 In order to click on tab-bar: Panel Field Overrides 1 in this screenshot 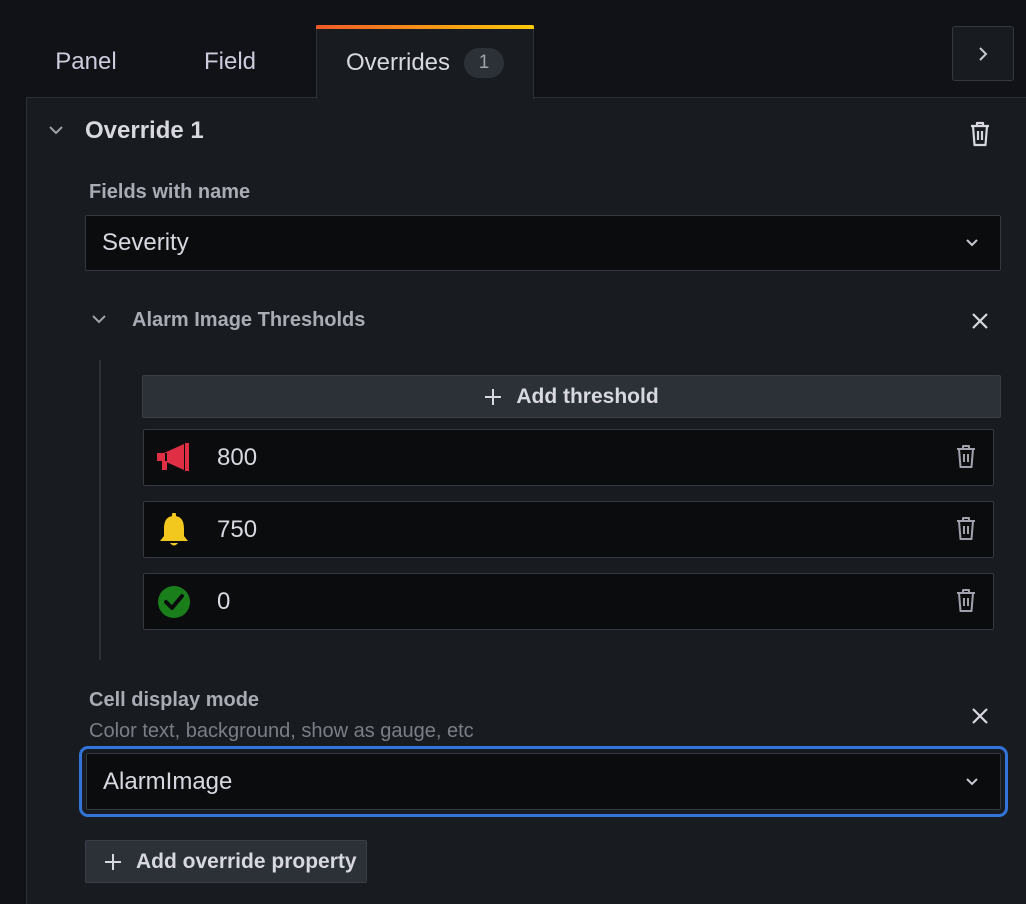, I will do `click(513, 49)`.